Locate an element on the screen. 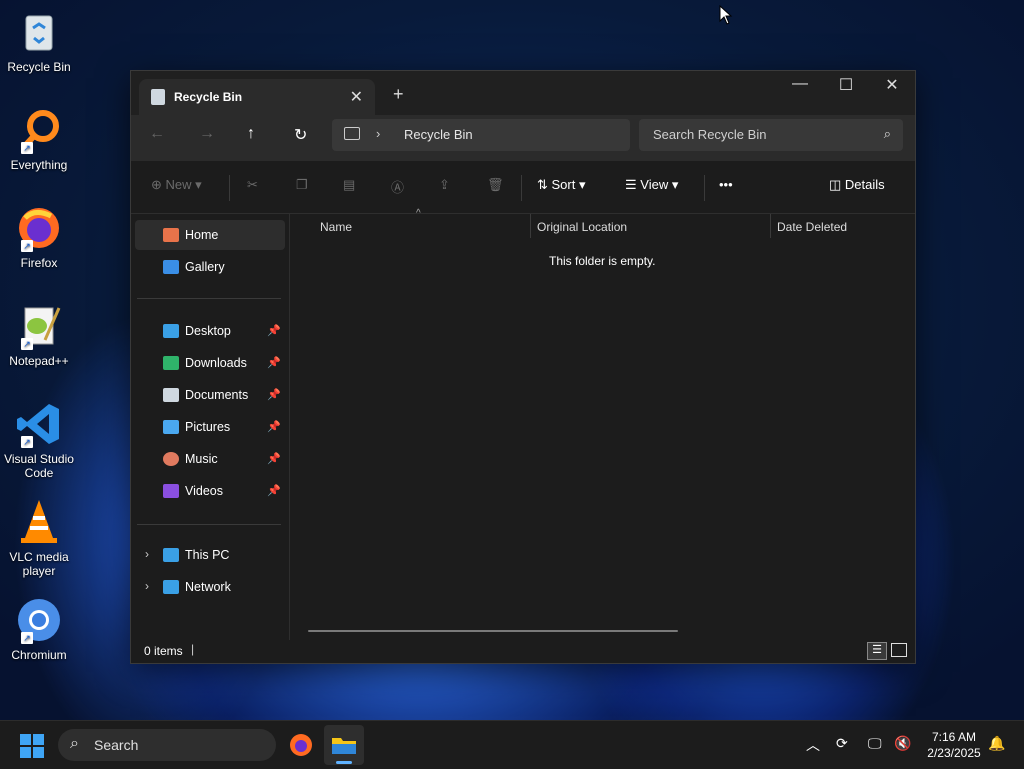 The image size is (1024, 769). desktop-icon-everything: ↗ Everything is located at coordinates (39, 139).